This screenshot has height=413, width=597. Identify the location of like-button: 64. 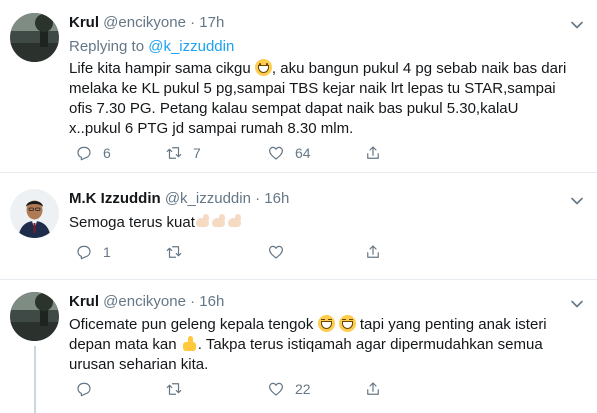
(289, 153).